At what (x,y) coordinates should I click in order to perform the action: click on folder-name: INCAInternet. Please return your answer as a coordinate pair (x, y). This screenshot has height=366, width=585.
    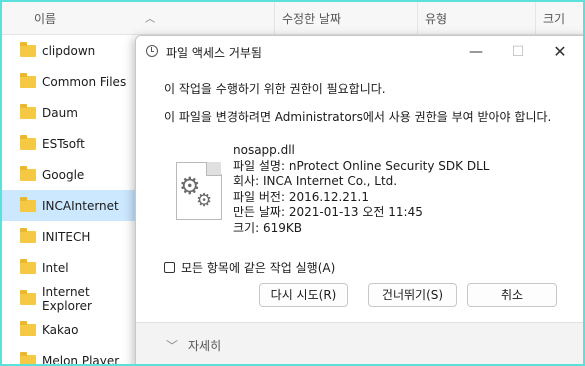
    Looking at the image, I should click on (80, 205).